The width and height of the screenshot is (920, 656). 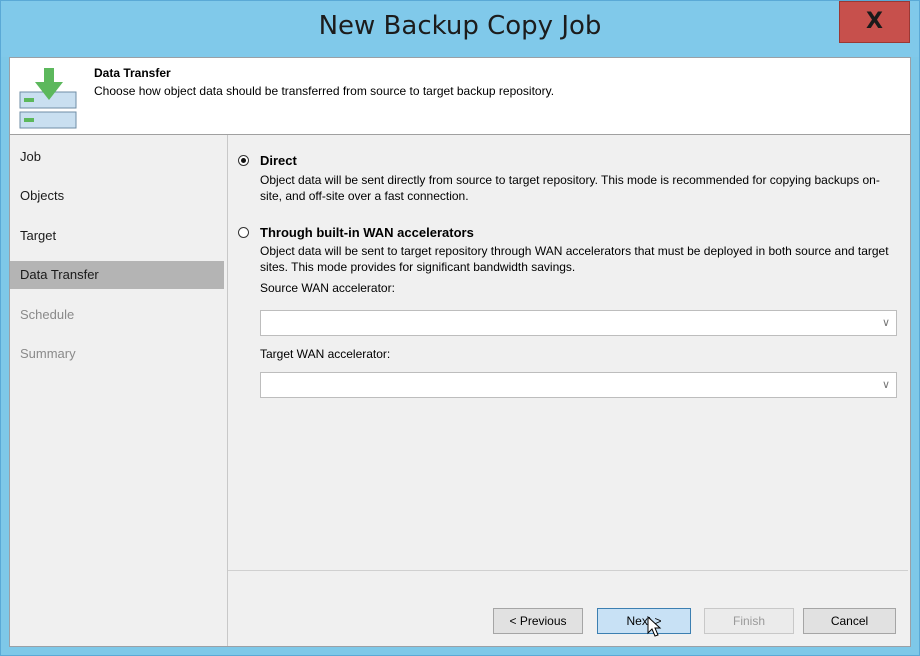 What do you see at coordinates (578, 323) in the screenshot?
I see `source-wan-select: ∨` at bounding box center [578, 323].